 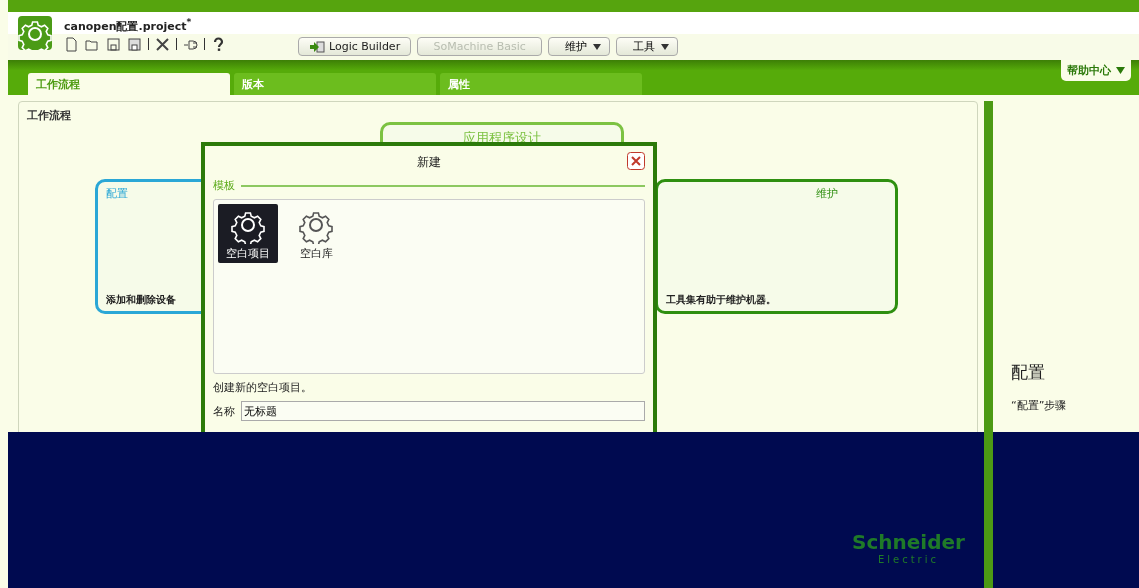 What do you see at coordinates (1039, 405) in the screenshot?
I see `help-text: “配置”步骤` at bounding box center [1039, 405].